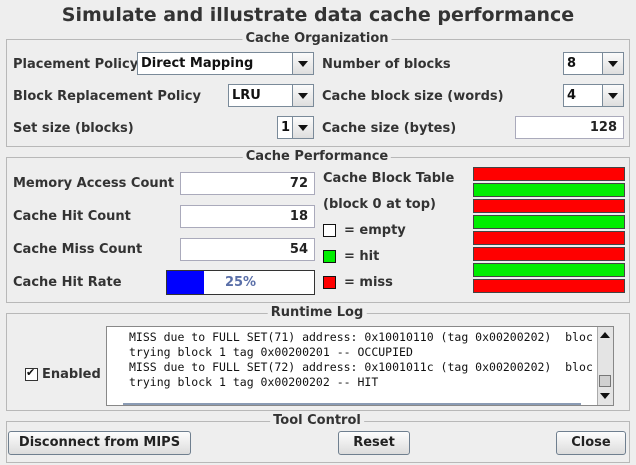 The height and width of the screenshot is (465, 636). Describe the element at coordinates (389, 178) in the screenshot. I see `block-table-title: Cache Block Table` at that location.